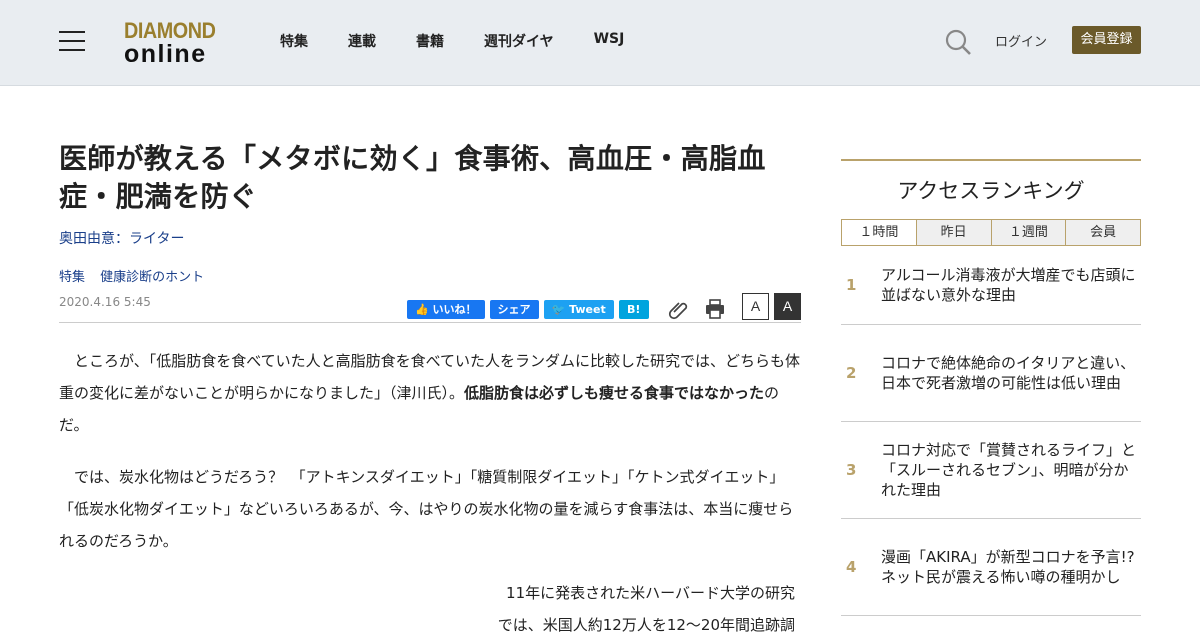 The image size is (1200, 641). What do you see at coordinates (1103, 232) in the screenshot?
I see `tab-members: 会員` at bounding box center [1103, 232].